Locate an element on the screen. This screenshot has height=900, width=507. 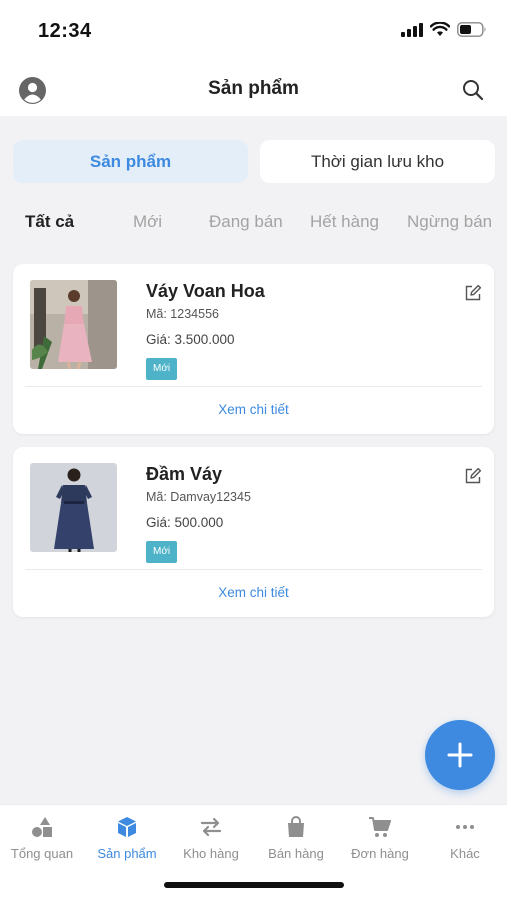
tab-label: Sản phẩm is located at coordinates (127, 853).